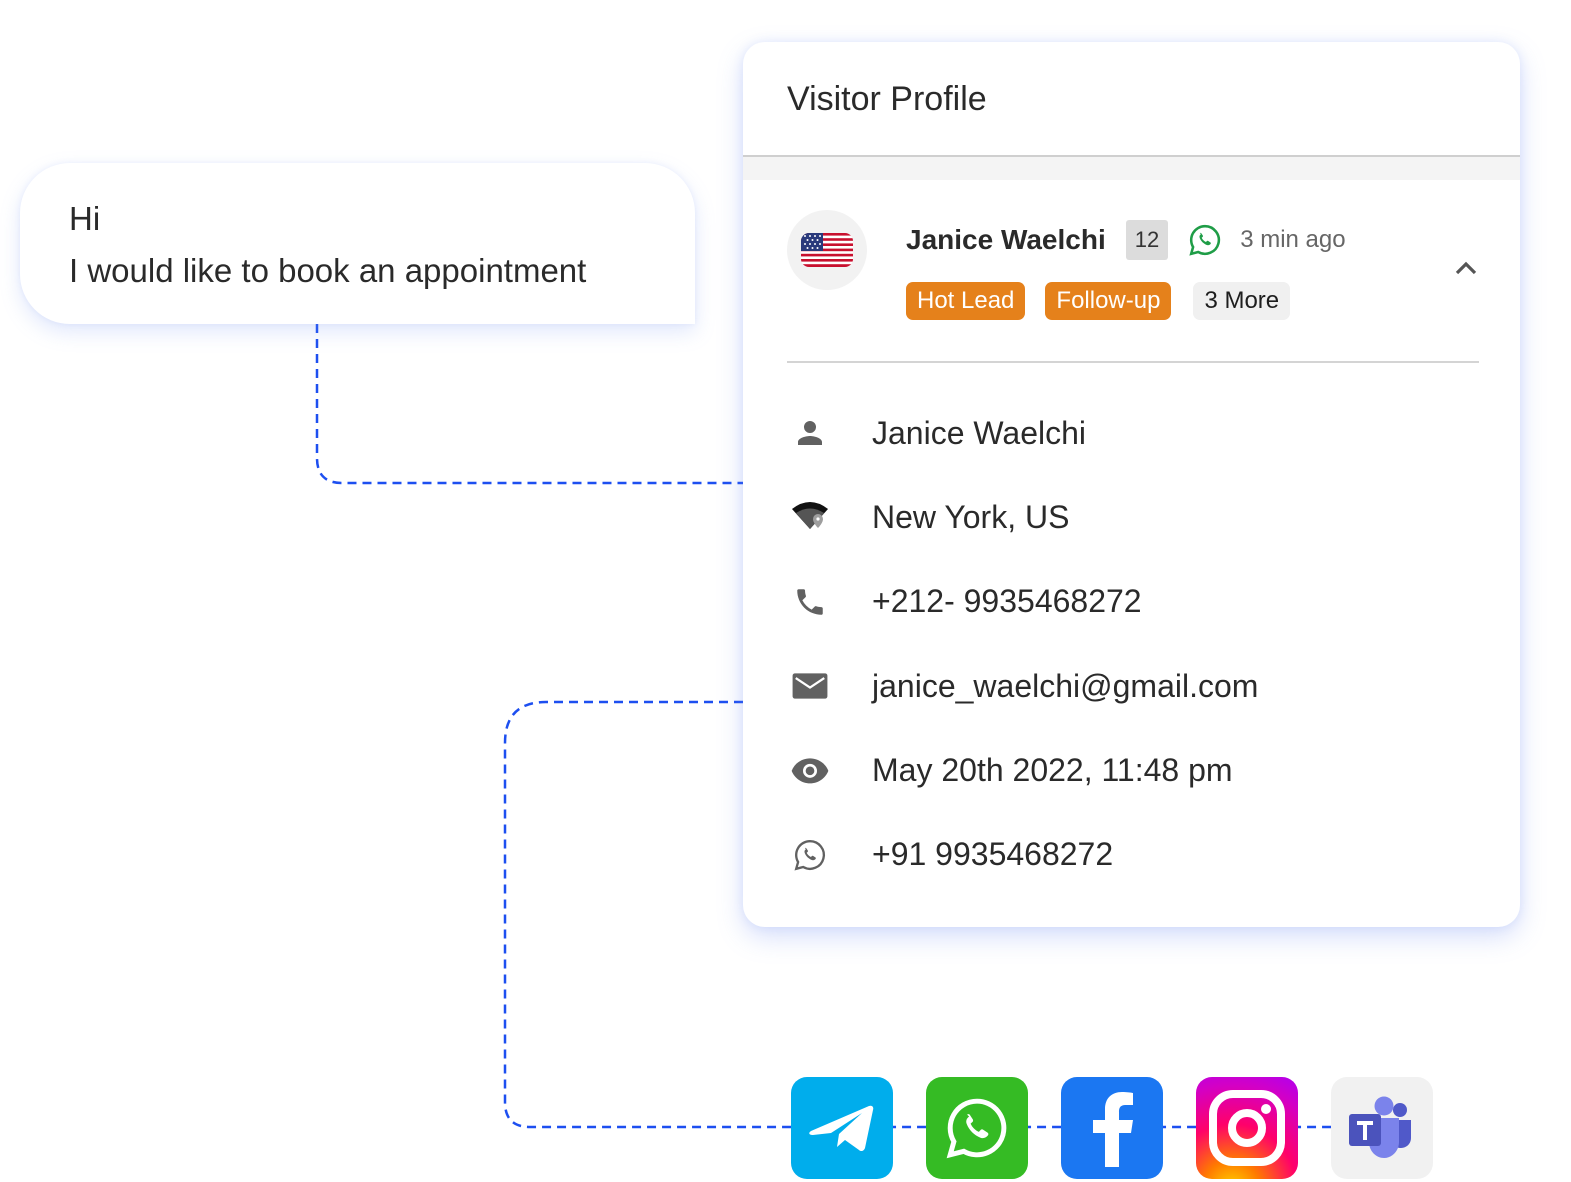  Describe the element at coordinates (1155, 517) in the screenshot. I see `detail-row-location: New York, US` at that location.